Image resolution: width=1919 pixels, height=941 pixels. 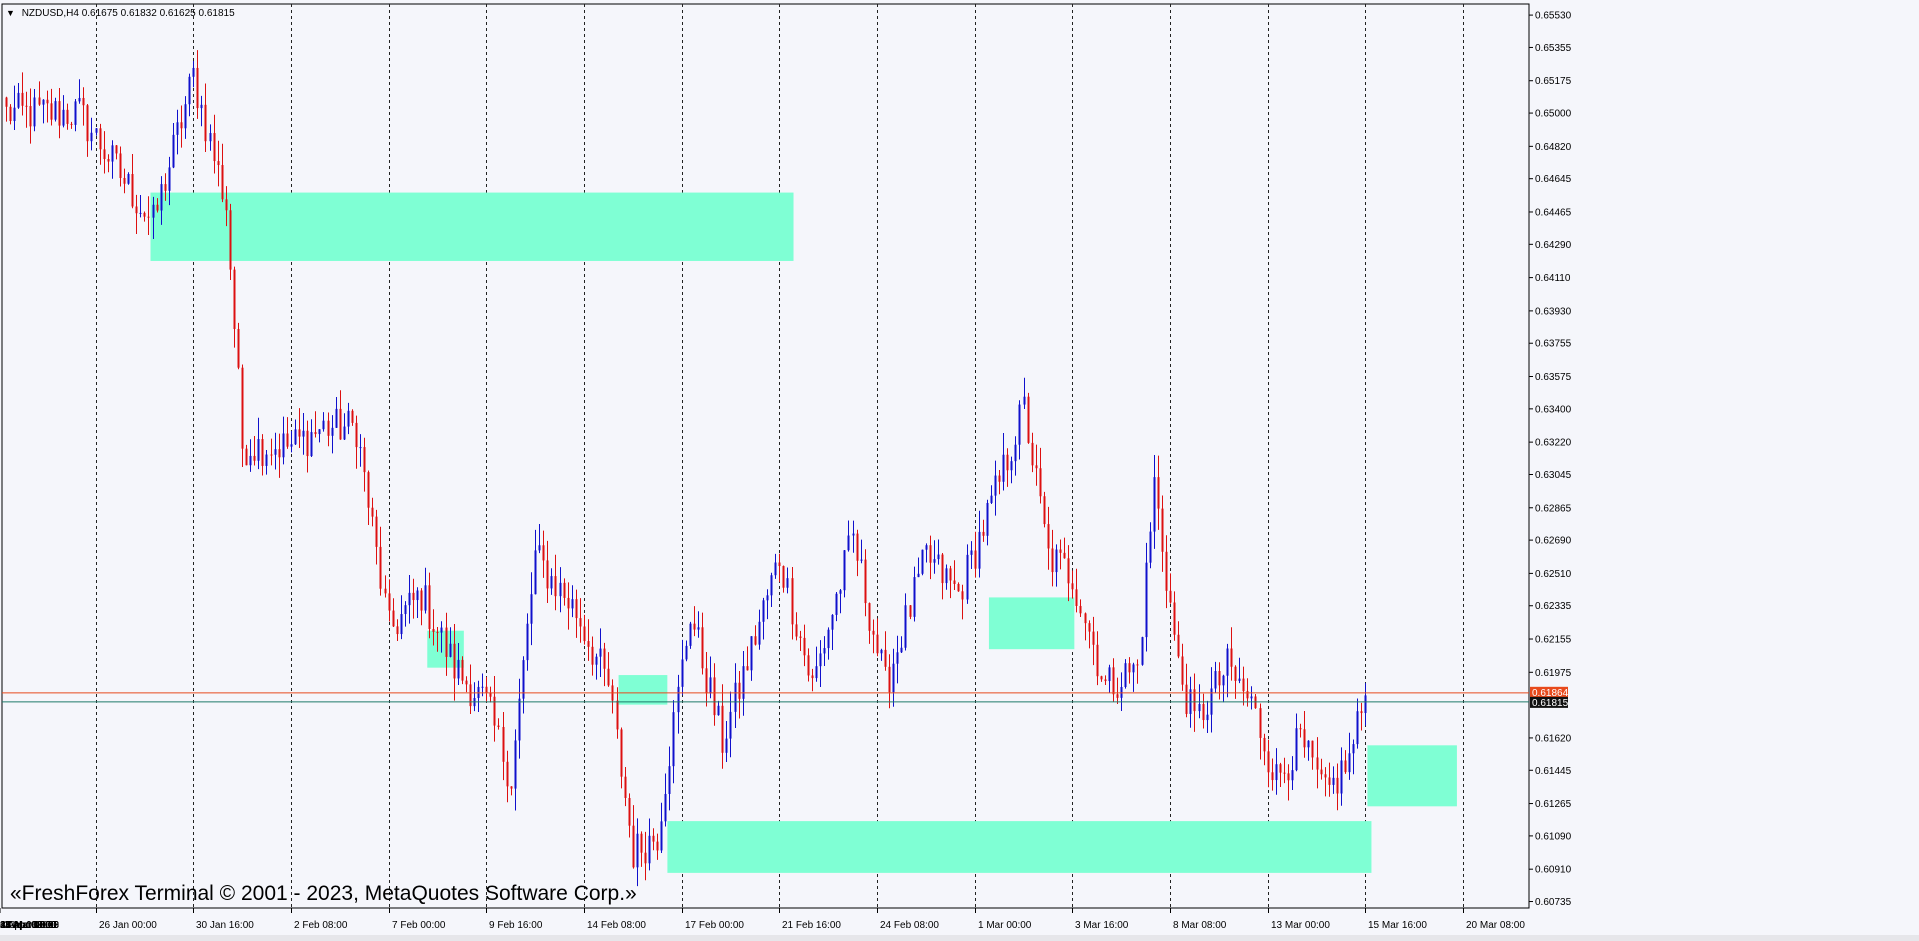 I want to click on y-tick-label: 0.62155, so click(x=1553, y=640).